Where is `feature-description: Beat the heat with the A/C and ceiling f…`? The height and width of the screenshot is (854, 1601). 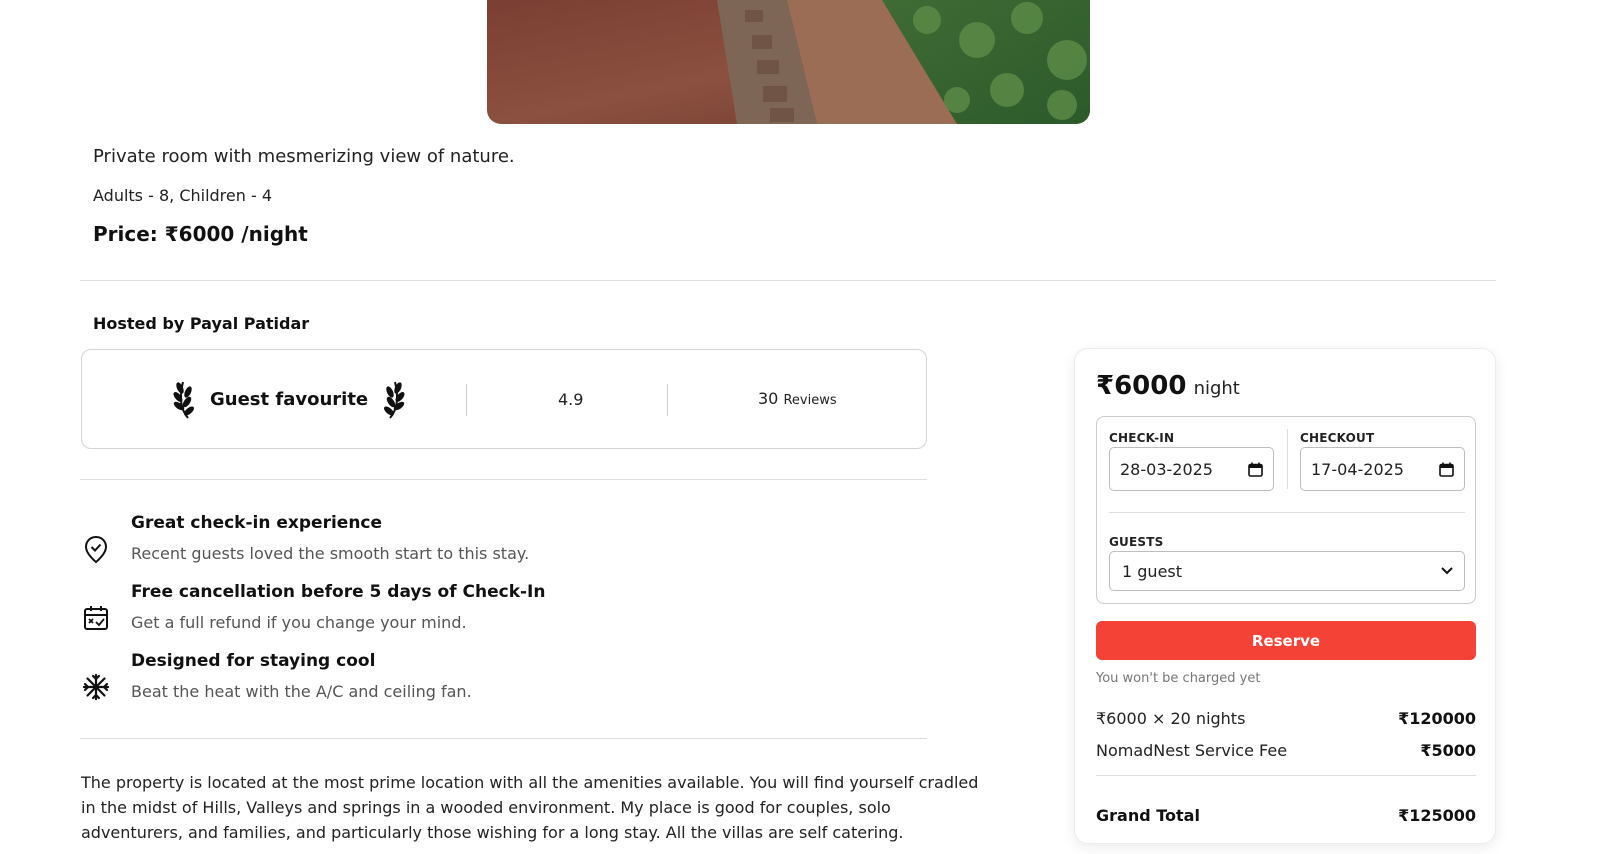 feature-description: Beat the heat with the A/C and ceiling f… is located at coordinates (301, 691).